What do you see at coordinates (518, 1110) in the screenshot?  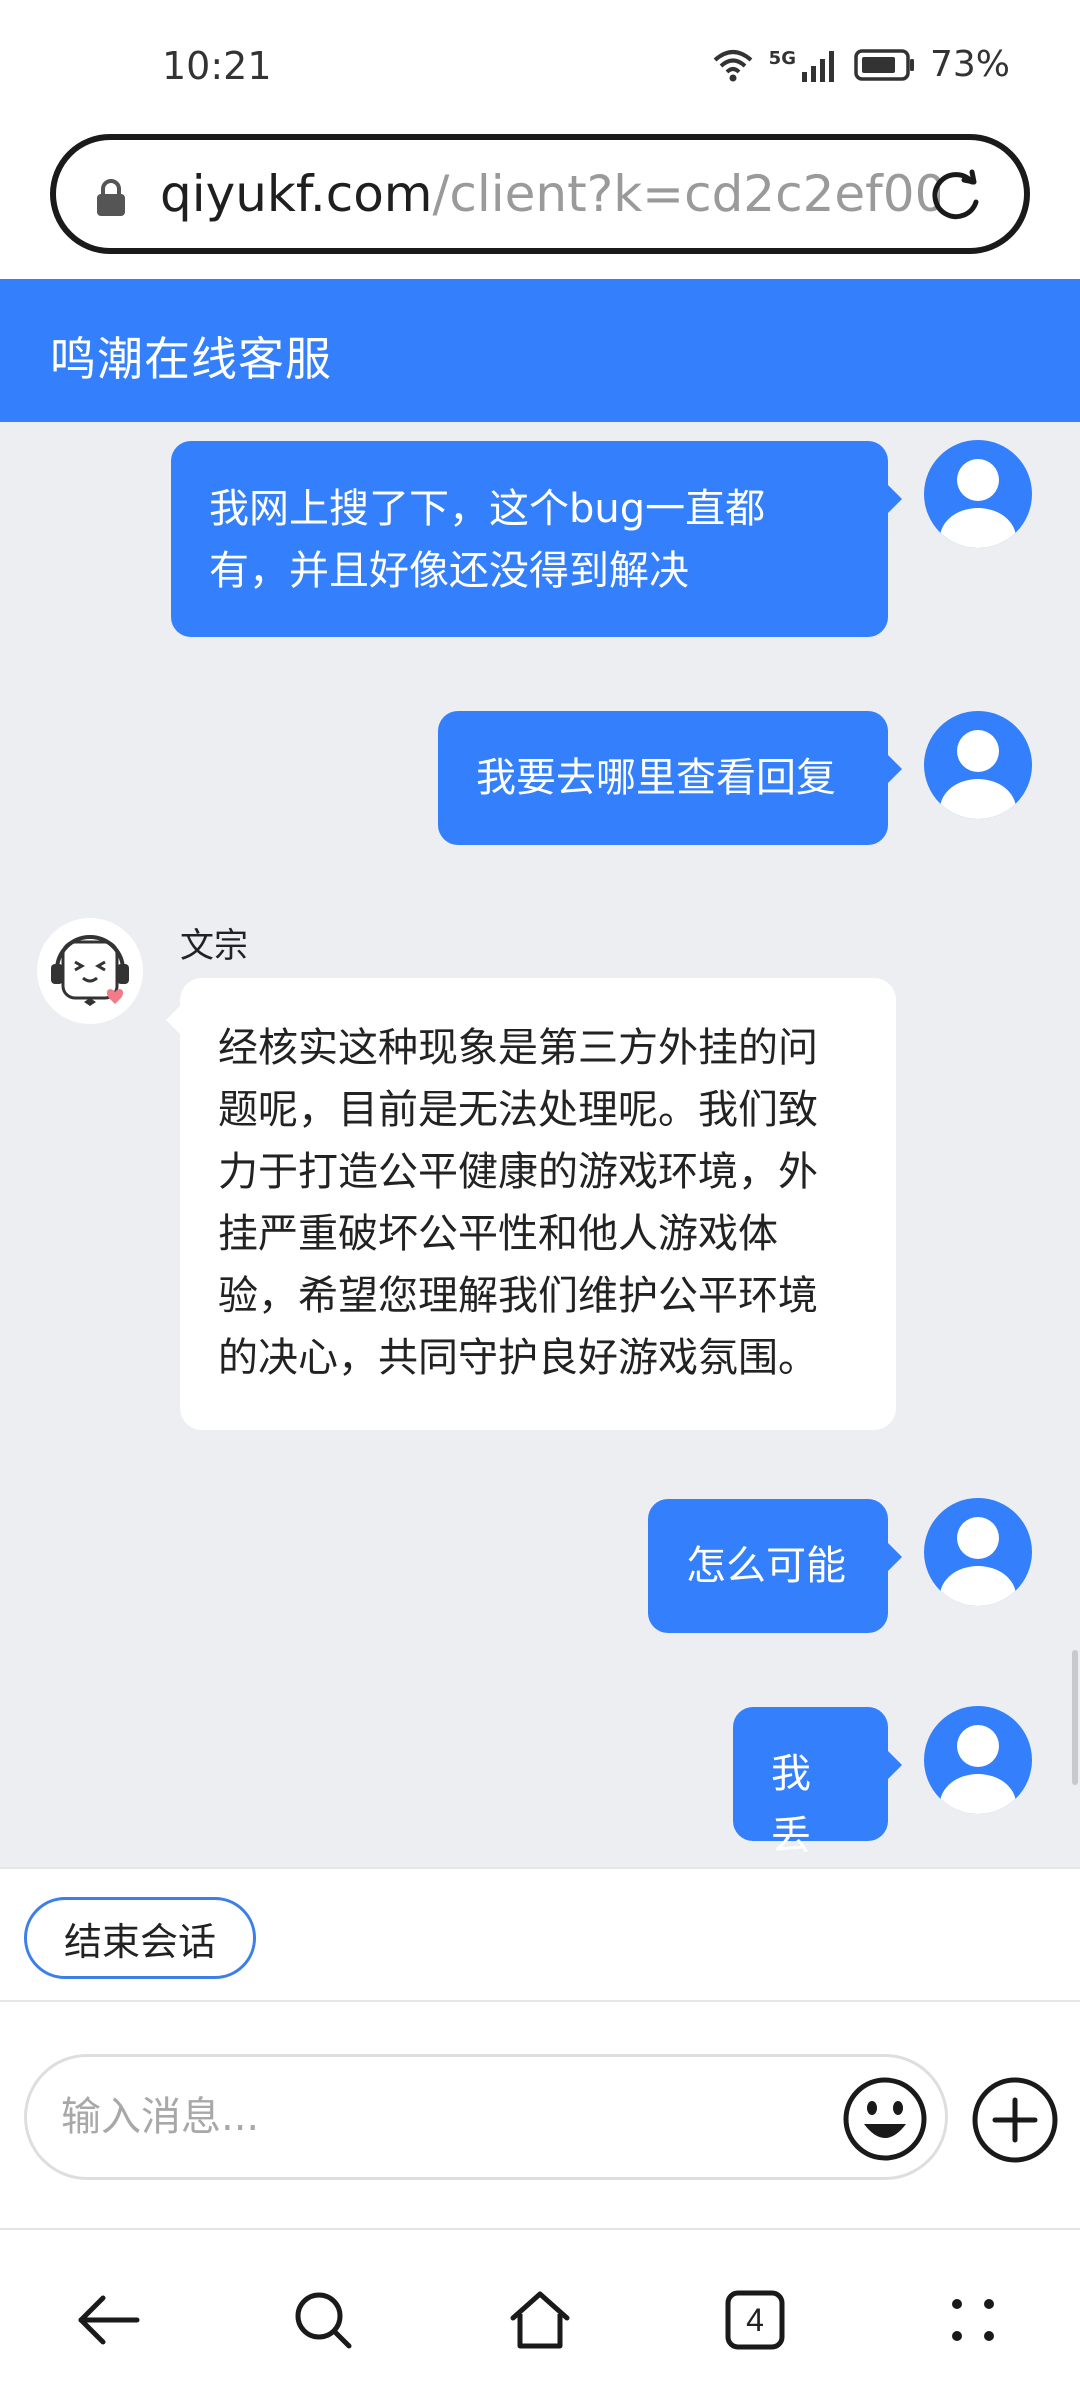 I see `message-line: 题呢，目前是无法处理呢。我们致` at bounding box center [518, 1110].